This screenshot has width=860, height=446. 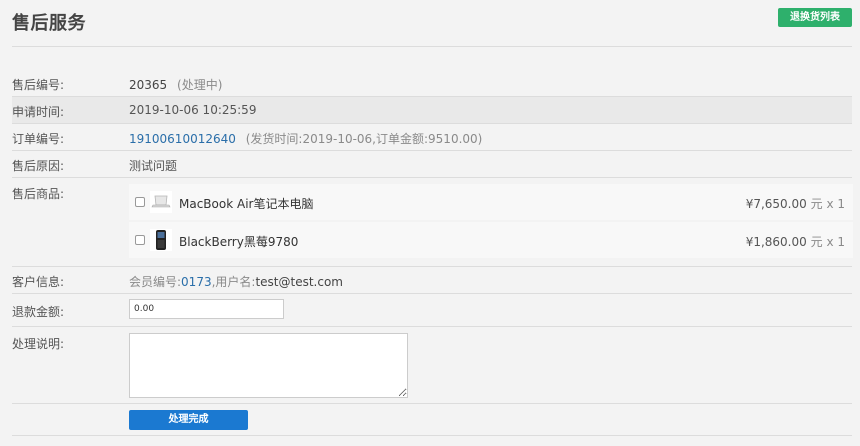 I want to click on service-no-value: 20365 (处理中), so click(x=175, y=84).